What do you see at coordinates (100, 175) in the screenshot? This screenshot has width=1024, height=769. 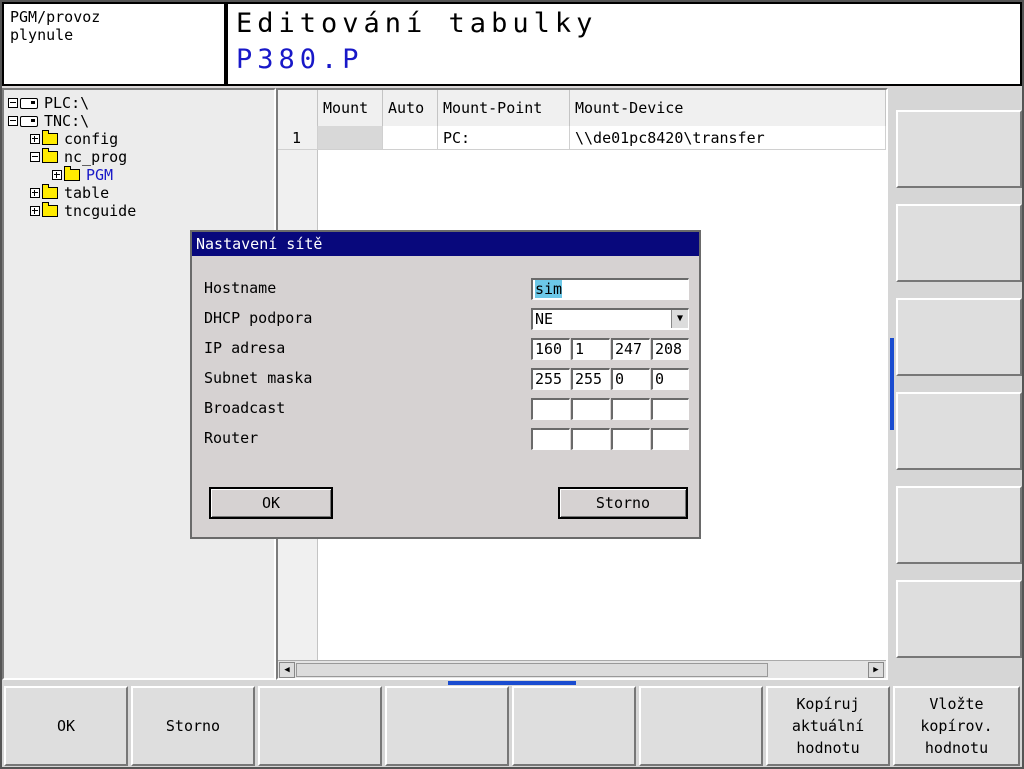 I see `tree-item-label-selected: PGM` at bounding box center [100, 175].